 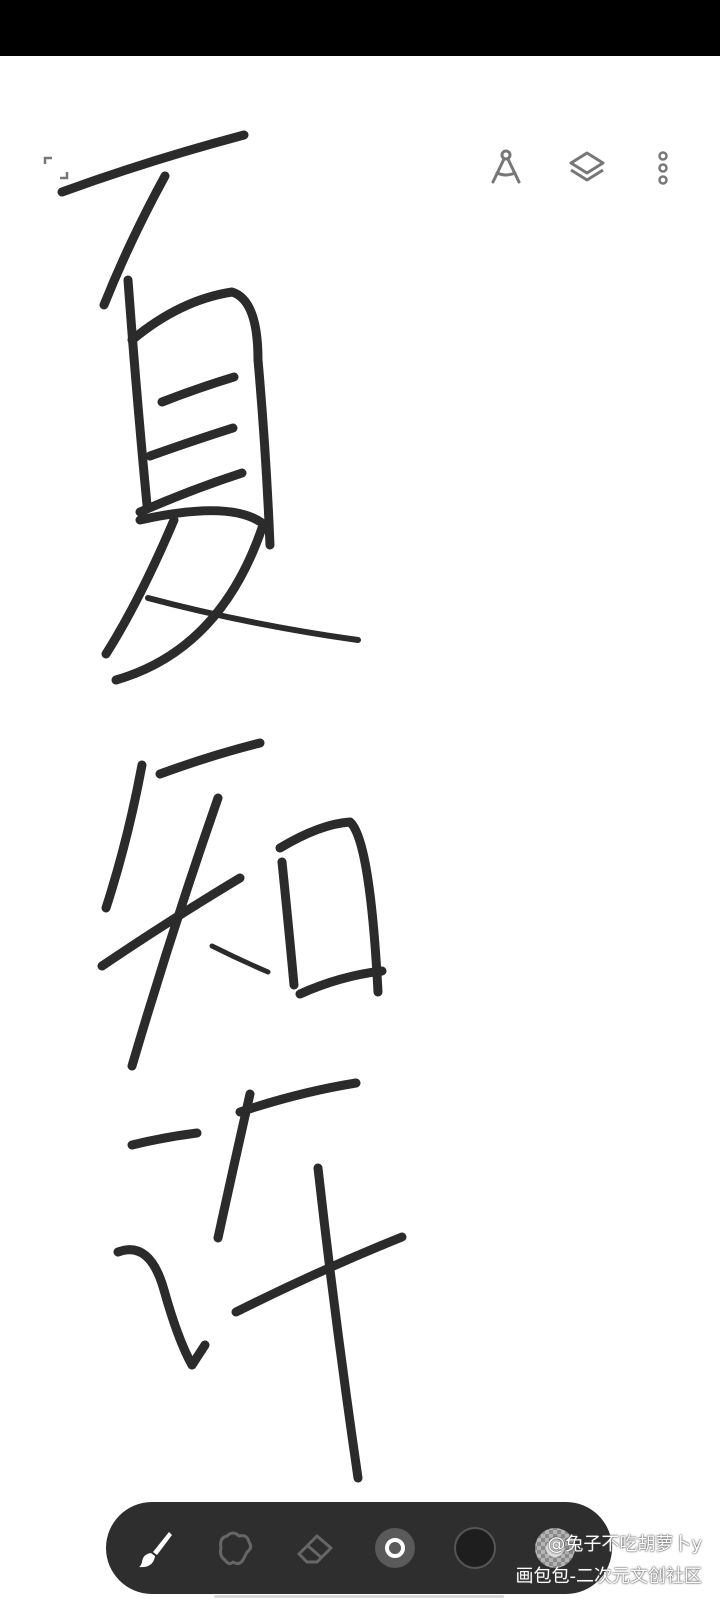 I want to click on character-xia, so click(x=209, y=407).